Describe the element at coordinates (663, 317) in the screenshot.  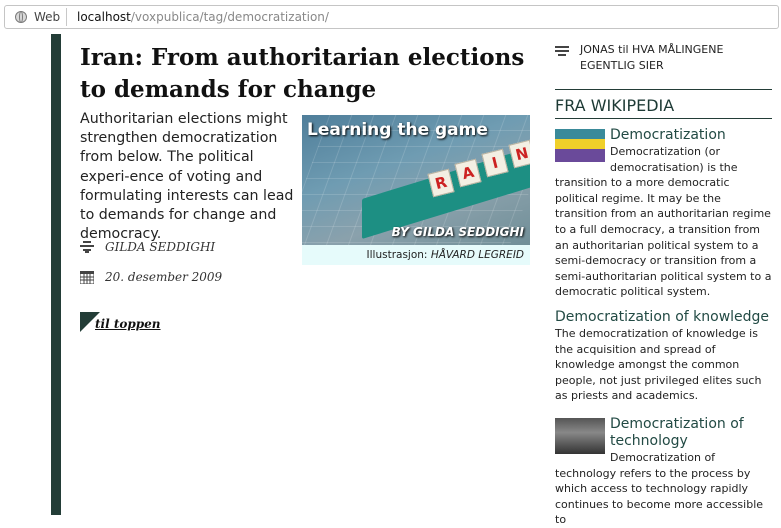
I see `wiki-item-title: Democratization of knowledge` at that location.